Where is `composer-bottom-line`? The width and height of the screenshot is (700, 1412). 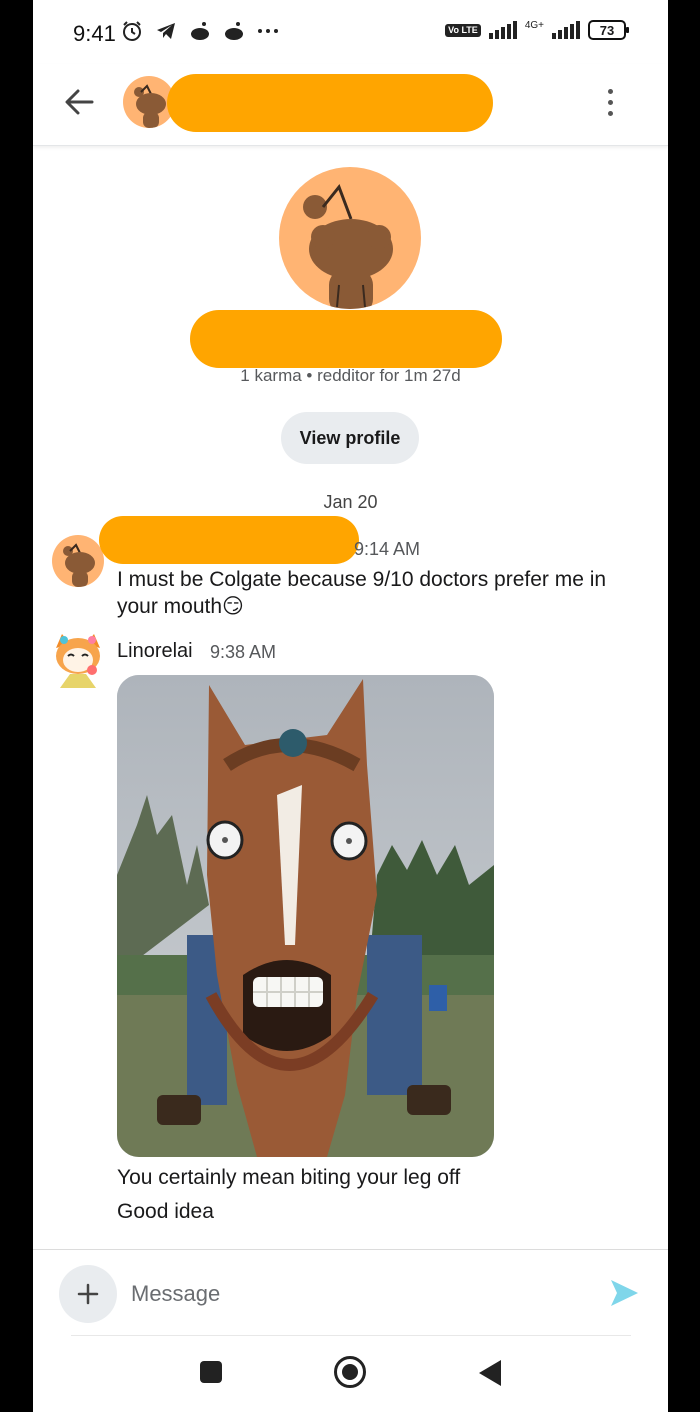 composer-bottom-line is located at coordinates (351, 1335).